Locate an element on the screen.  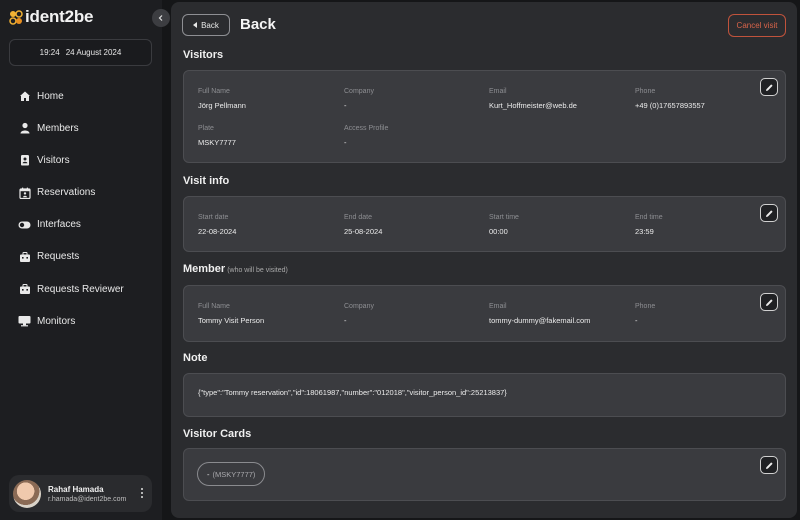
sidebar-item-reservations: Reservations is located at coordinates (71, 193).